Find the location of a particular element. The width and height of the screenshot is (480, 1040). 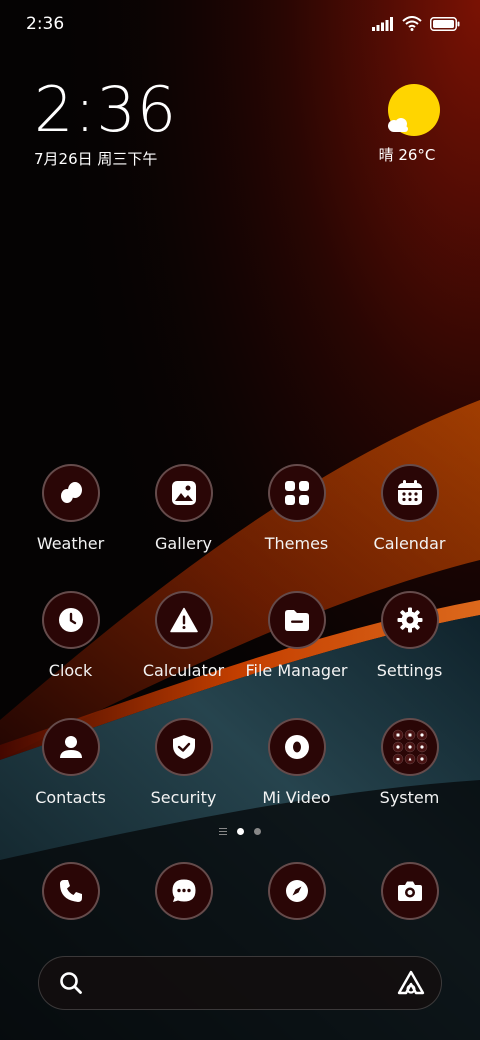

clock-icon is located at coordinates (70, 620).